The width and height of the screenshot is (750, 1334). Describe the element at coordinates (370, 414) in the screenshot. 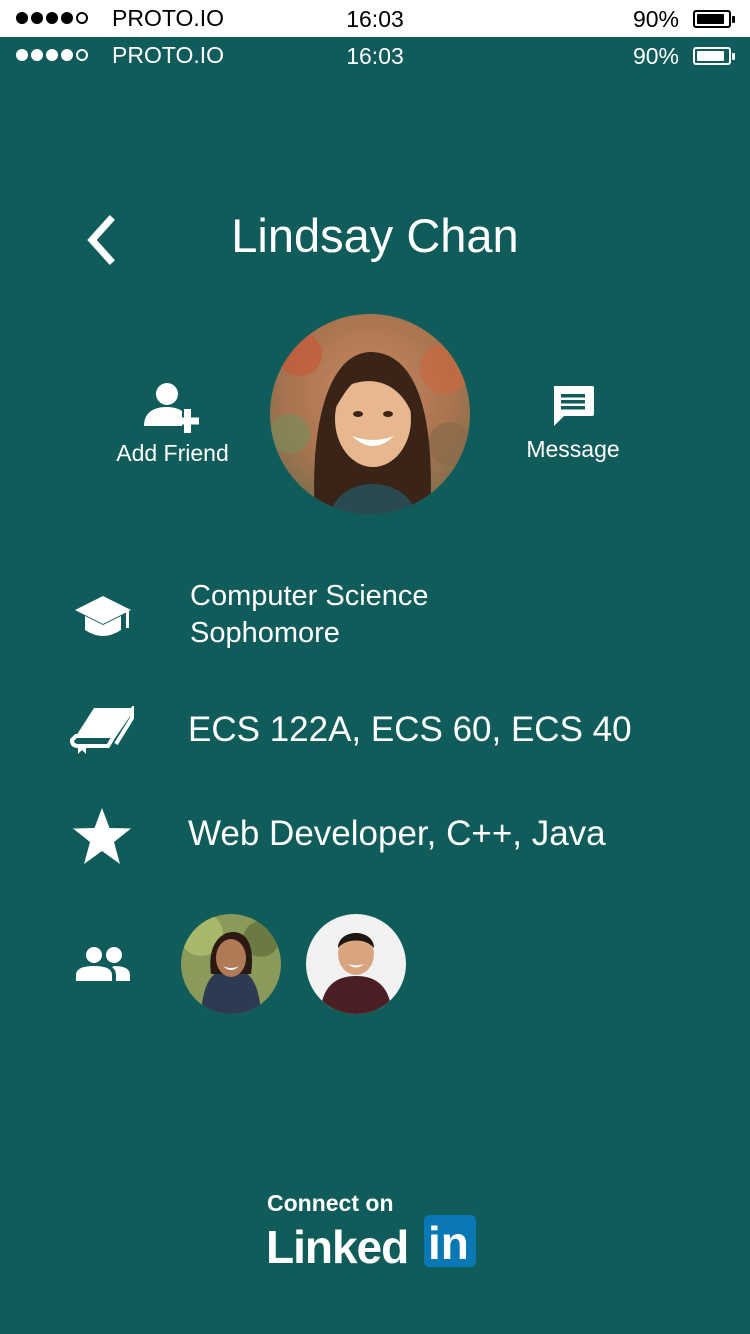

I see `profile-avatar` at that location.